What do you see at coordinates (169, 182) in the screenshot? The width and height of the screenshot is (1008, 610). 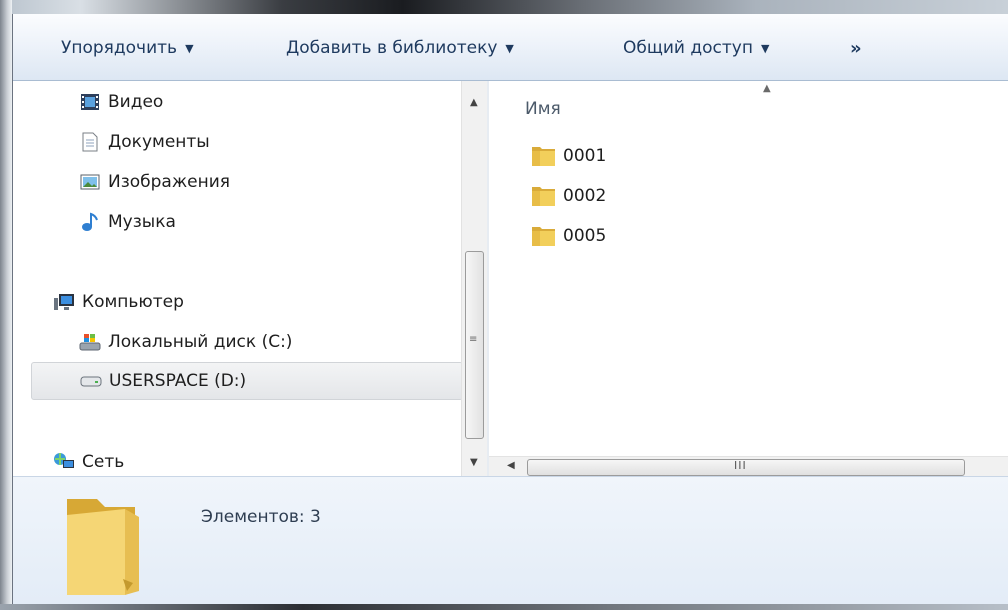 I see `nav-item-label: Изображения` at bounding box center [169, 182].